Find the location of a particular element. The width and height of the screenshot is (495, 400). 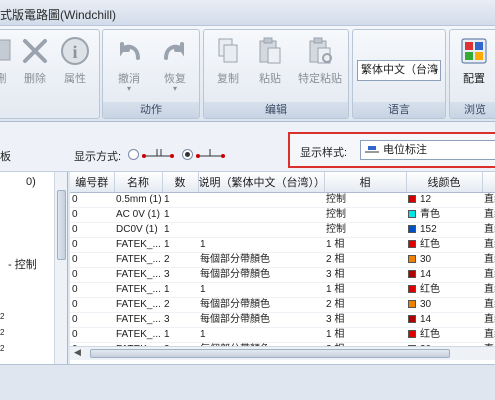

cell-color: 青色 is located at coordinates (444, 215).